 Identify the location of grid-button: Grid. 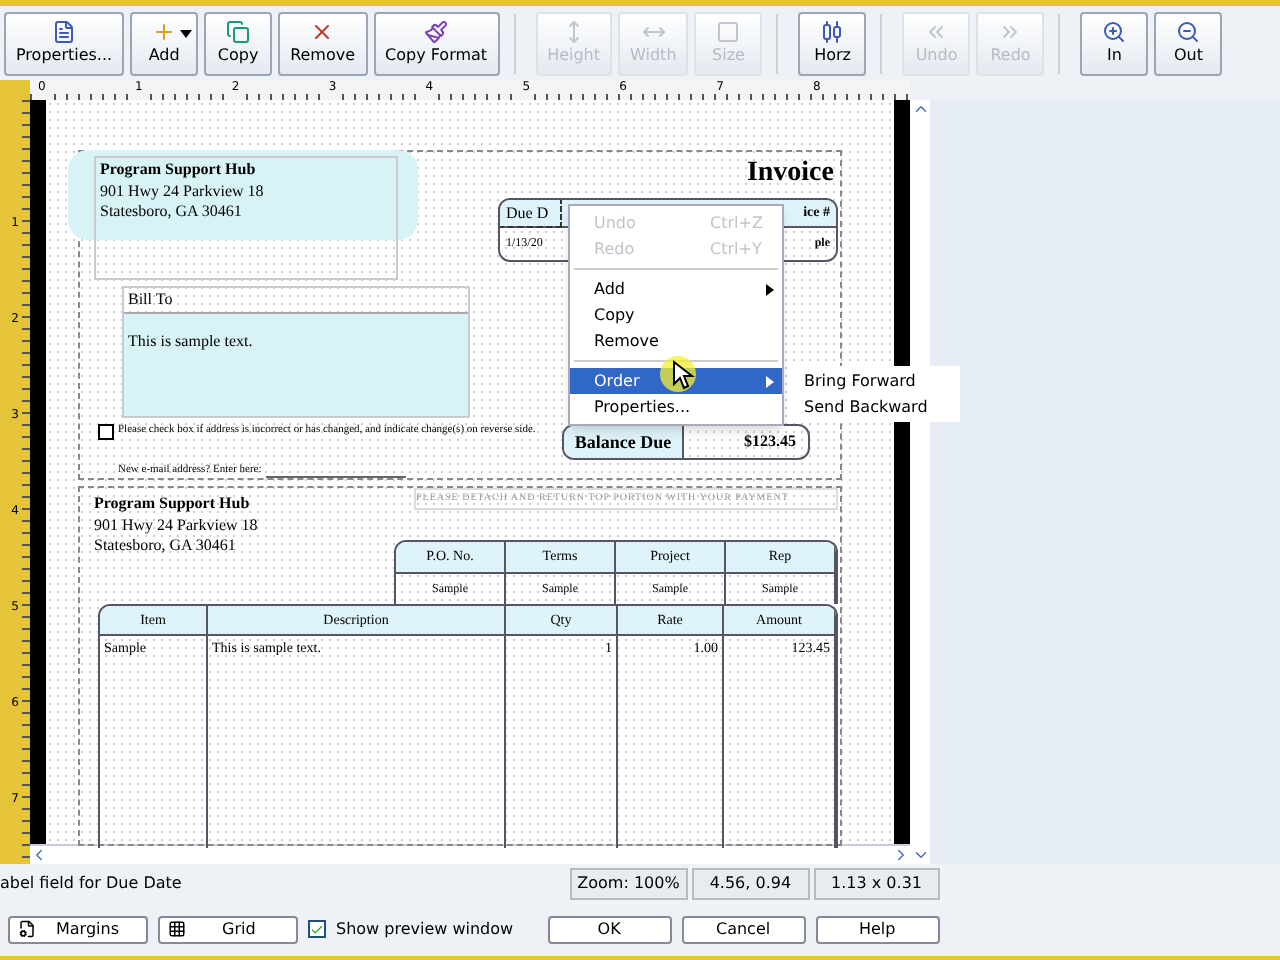
(228, 929).